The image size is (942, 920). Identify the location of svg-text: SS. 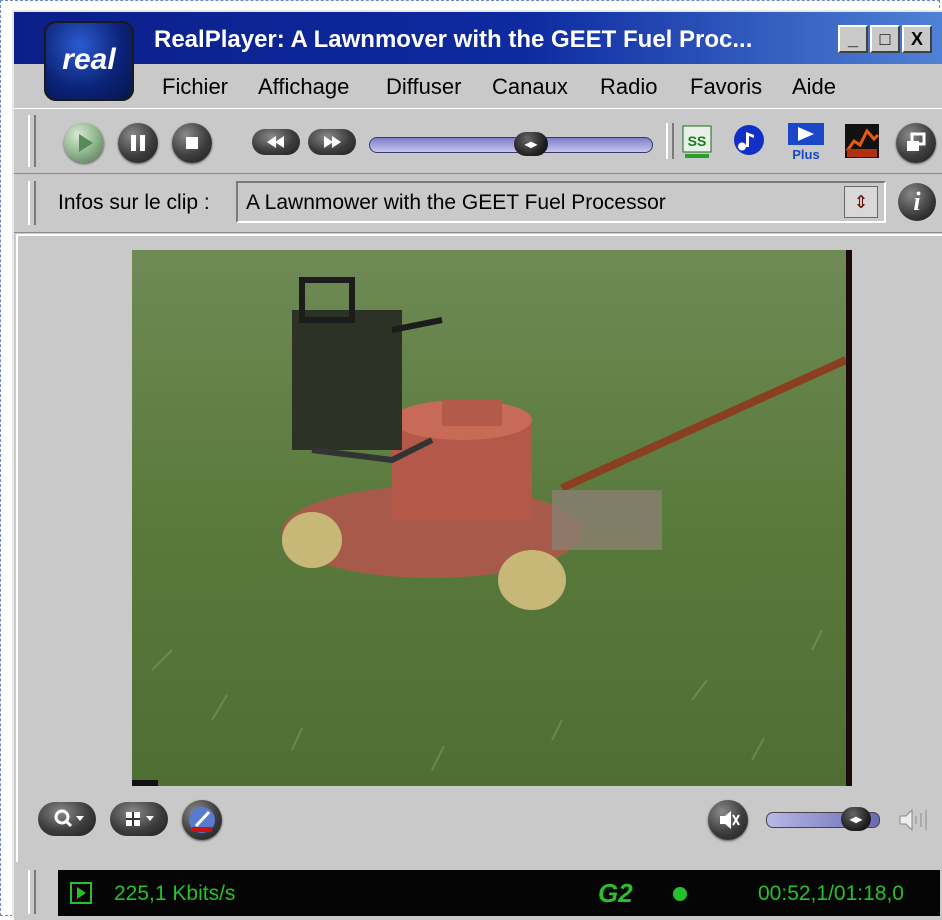
(697, 141).